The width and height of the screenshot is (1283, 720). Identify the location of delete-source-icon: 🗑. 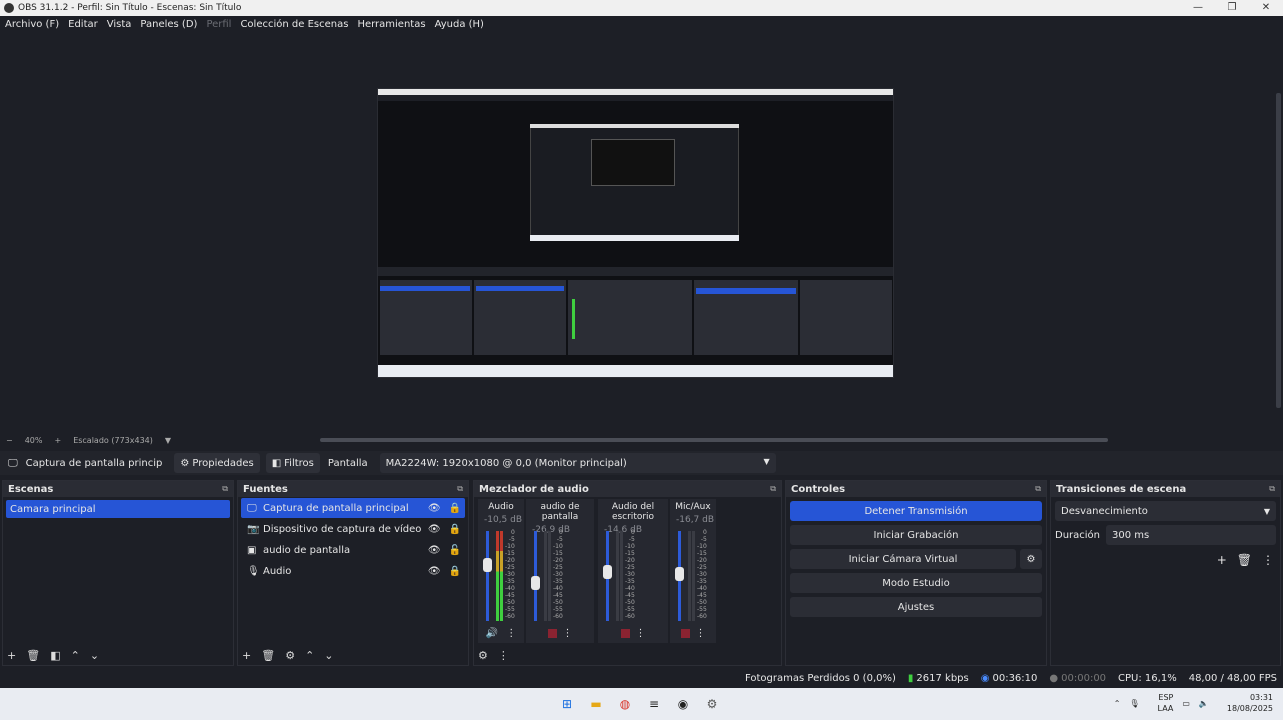
(268, 655).